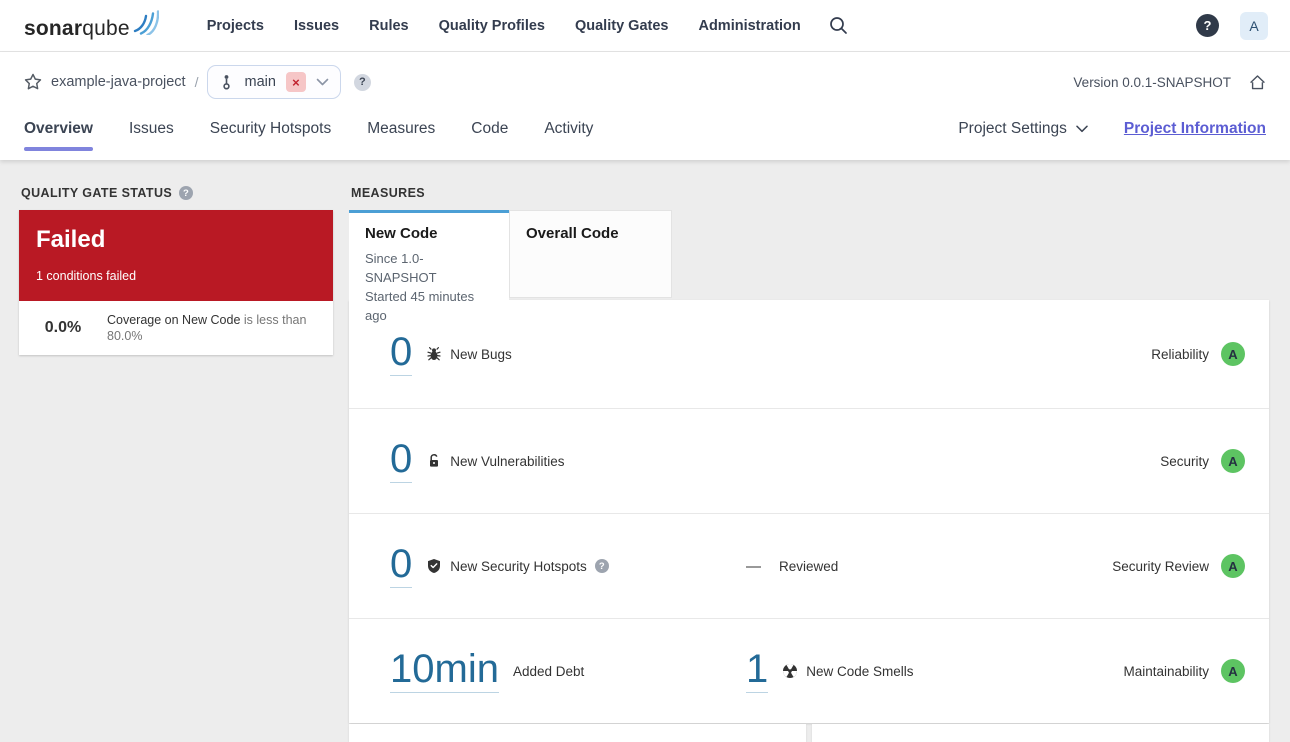 The width and height of the screenshot is (1290, 742). What do you see at coordinates (489, 131) in the screenshot?
I see `tab-code: Code` at bounding box center [489, 131].